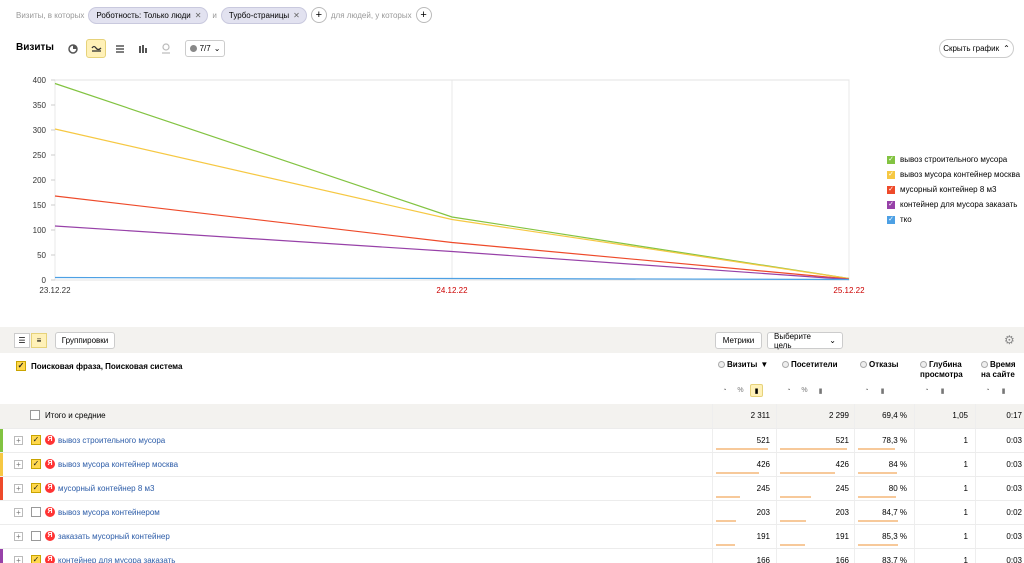  Describe the element at coordinates (879, 365) in the screenshot. I see `column-header: Отказы` at that location.